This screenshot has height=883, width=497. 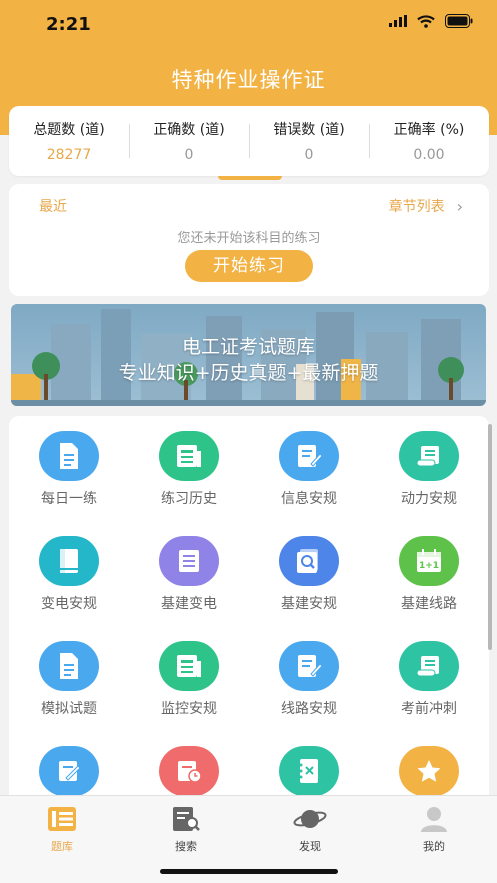 What do you see at coordinates (309, 141) in the screenshot?
I see `stat-wrong: 错误数 (道) 0` at bounding box center [309, 141].